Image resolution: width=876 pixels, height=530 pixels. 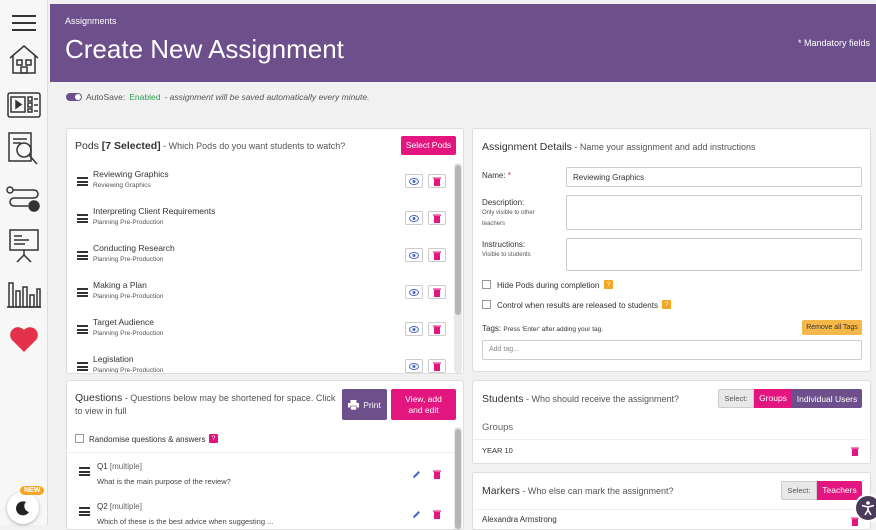 I want to click on pod-item: Reviewing Graphics Reviewing Graphics, so click(x=262, y=184).